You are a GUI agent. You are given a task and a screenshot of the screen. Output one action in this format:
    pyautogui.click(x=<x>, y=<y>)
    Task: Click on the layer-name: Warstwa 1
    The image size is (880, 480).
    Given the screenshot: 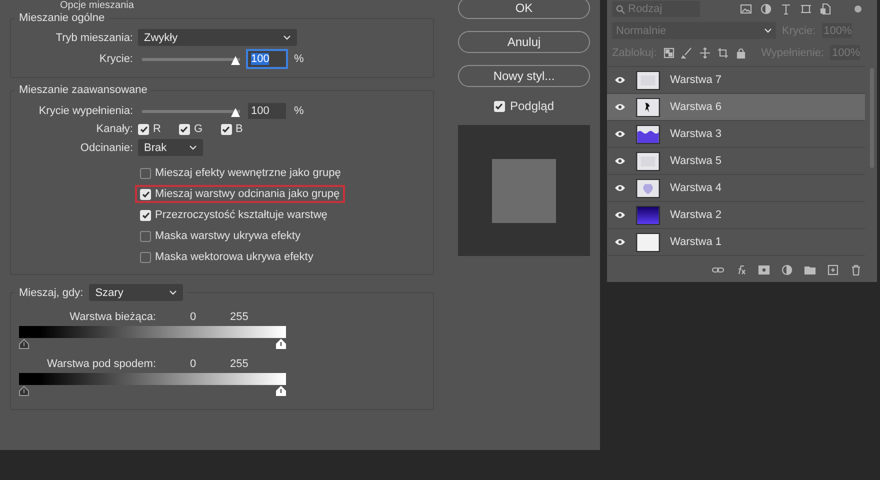 What is the action you would take?
    pyautogui.click(x=696, y=242)
    